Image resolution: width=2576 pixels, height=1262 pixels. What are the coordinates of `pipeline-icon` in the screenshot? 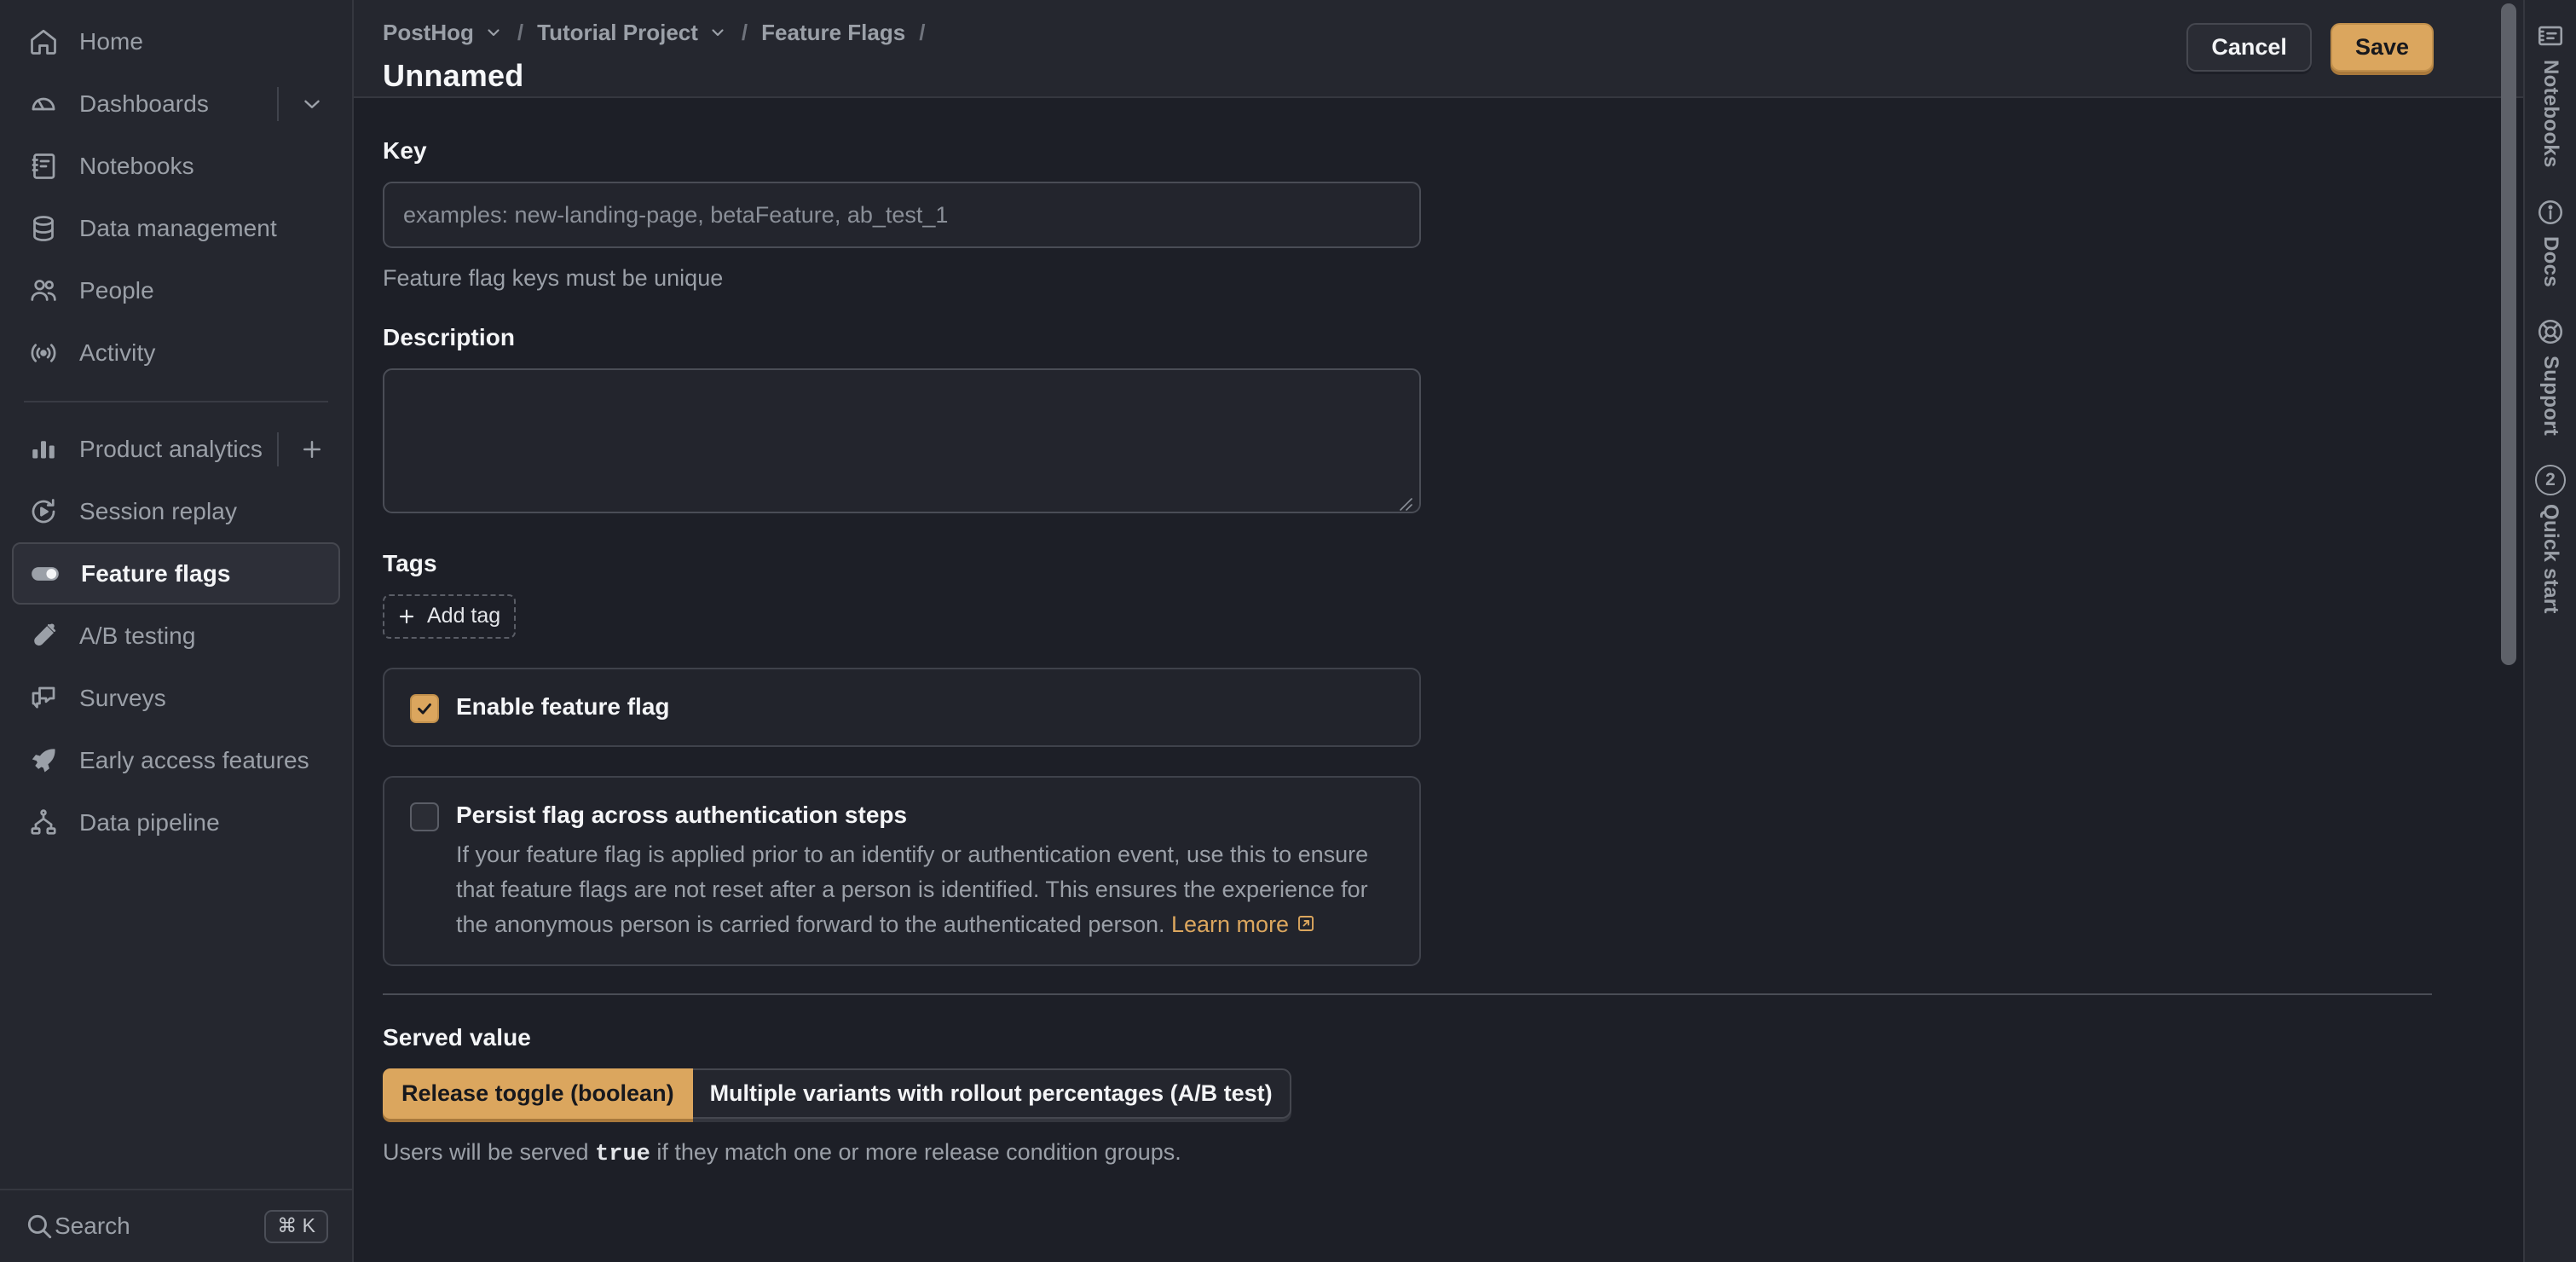 It's located at (43, 823).